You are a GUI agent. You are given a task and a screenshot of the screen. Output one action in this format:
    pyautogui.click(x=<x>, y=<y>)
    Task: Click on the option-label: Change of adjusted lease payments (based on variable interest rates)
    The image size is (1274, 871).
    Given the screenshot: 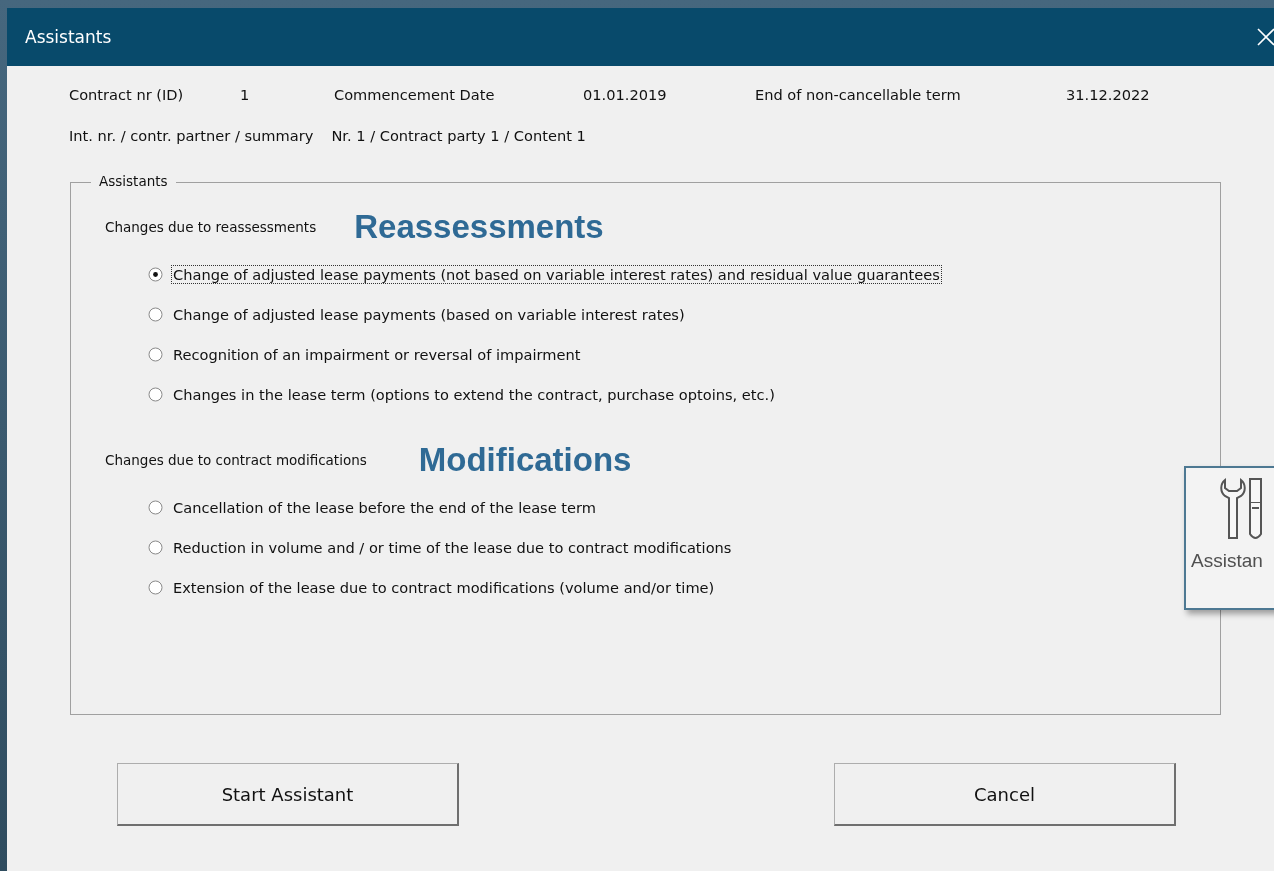 What is the action you would take?
    pyautogui.click(x=429, y=314)
    